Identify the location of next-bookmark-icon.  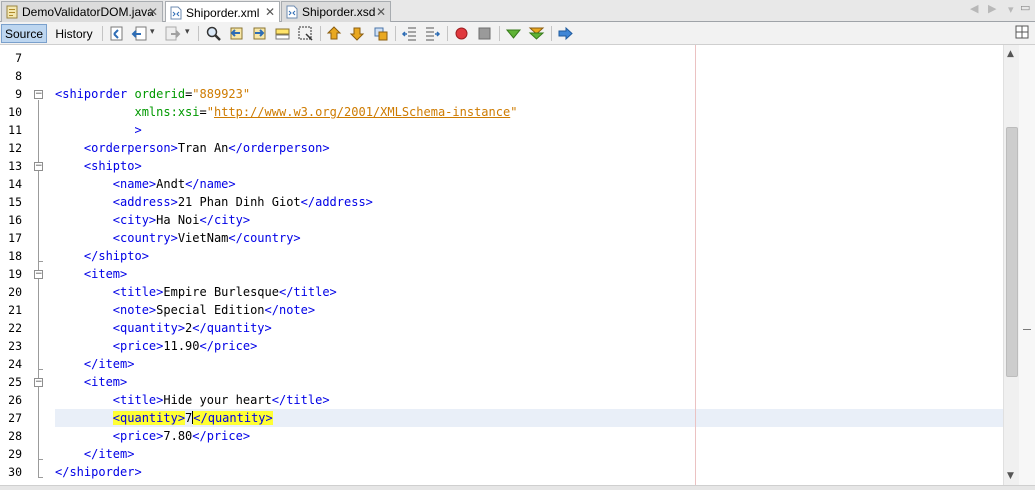
(357, 33).